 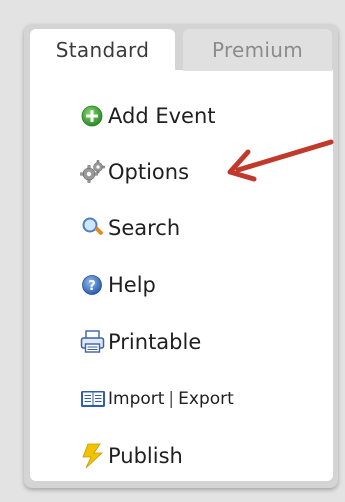 I want to click on tab-standard: Standard, so click(x=102, y=50).